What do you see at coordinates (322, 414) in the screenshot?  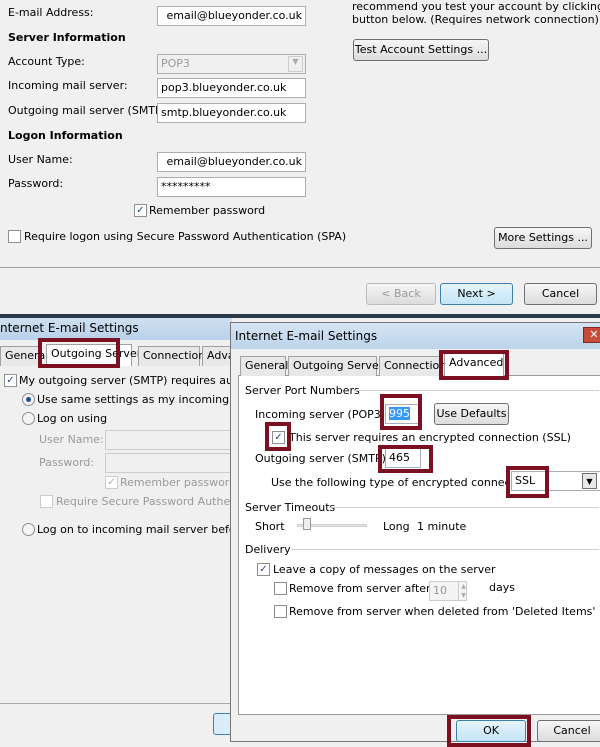 I see `incoming-port-label: Incoming server (POP3):` at bounding box center [322, 414].